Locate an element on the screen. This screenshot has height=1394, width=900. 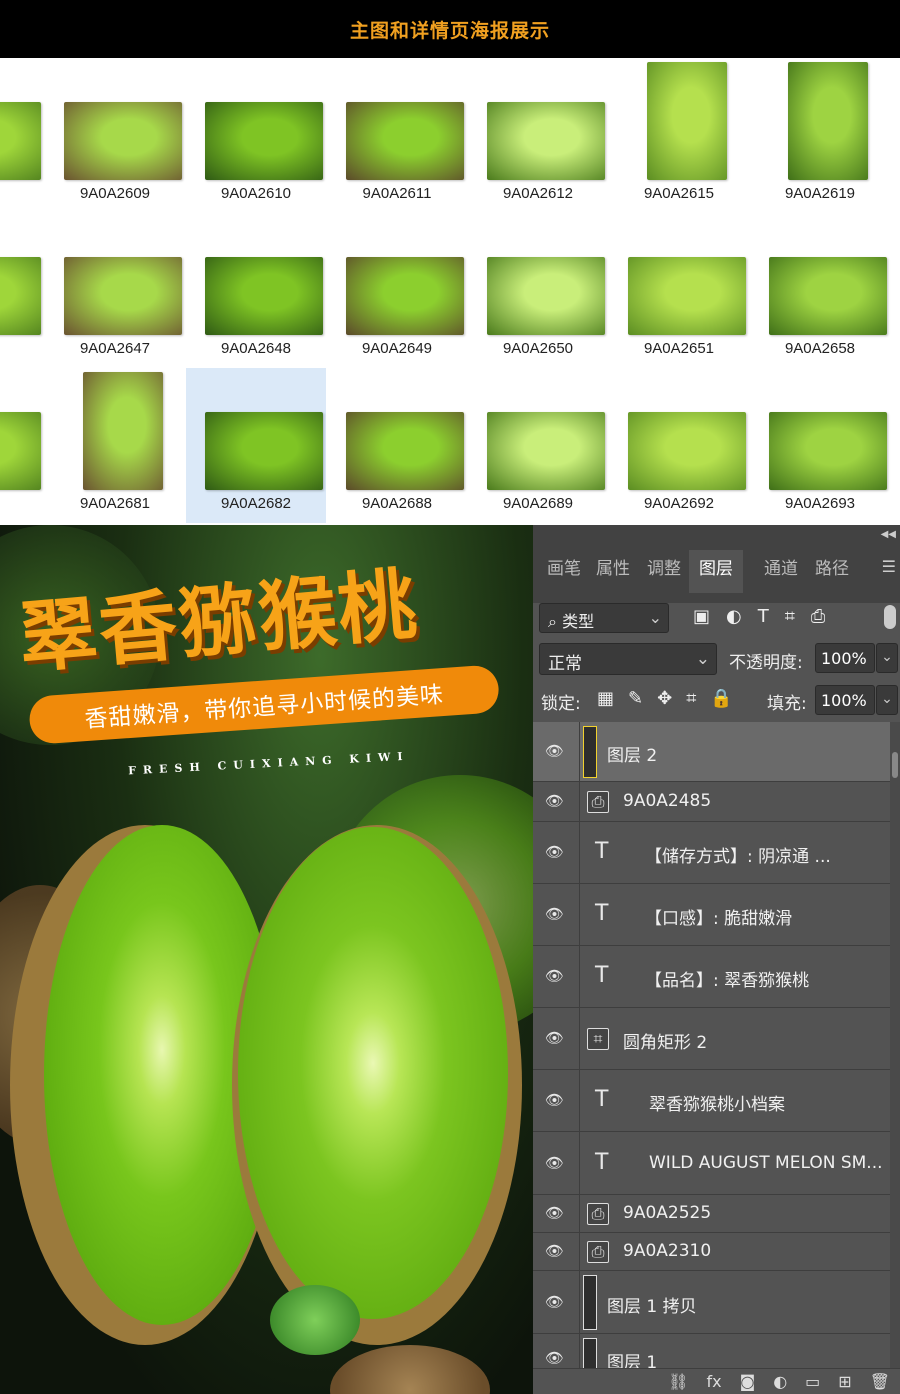
blend-mode-select: 正常 ⌄ is located at coordinates (628, 659).